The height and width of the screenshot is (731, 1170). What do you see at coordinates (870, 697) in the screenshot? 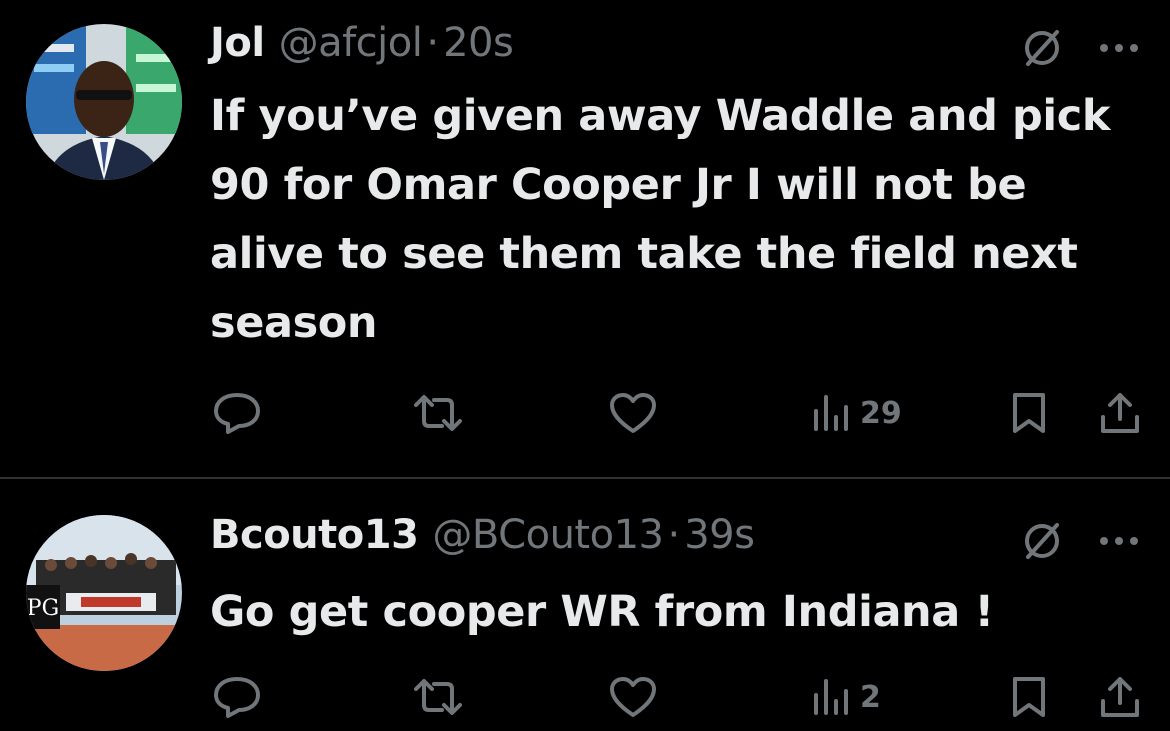
I see `views-count: 2` at bounding box center [870, 697].